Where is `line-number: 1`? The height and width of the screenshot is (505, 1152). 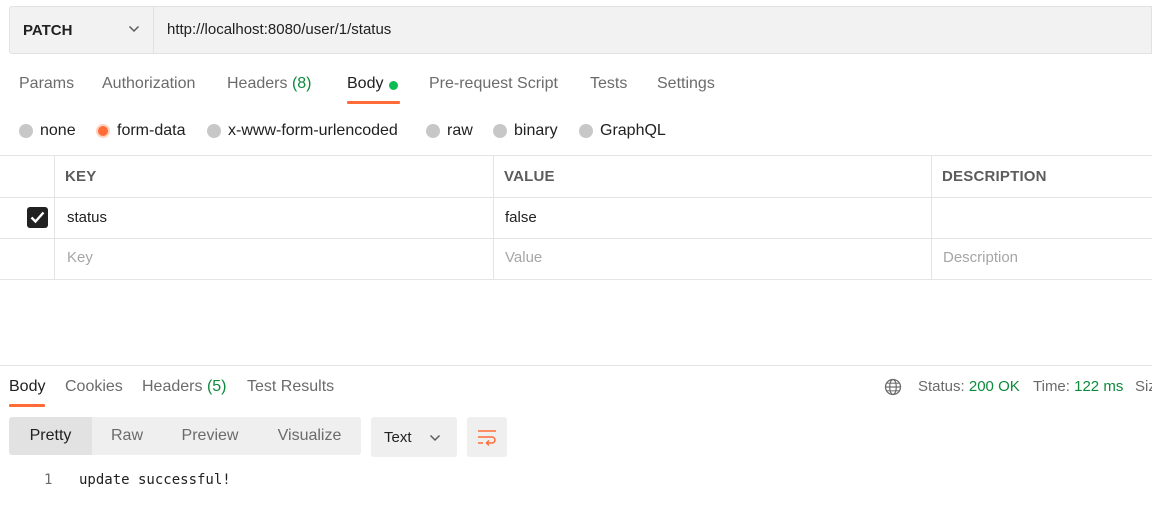 line-number: 1 is located at coordinates (48, 480).